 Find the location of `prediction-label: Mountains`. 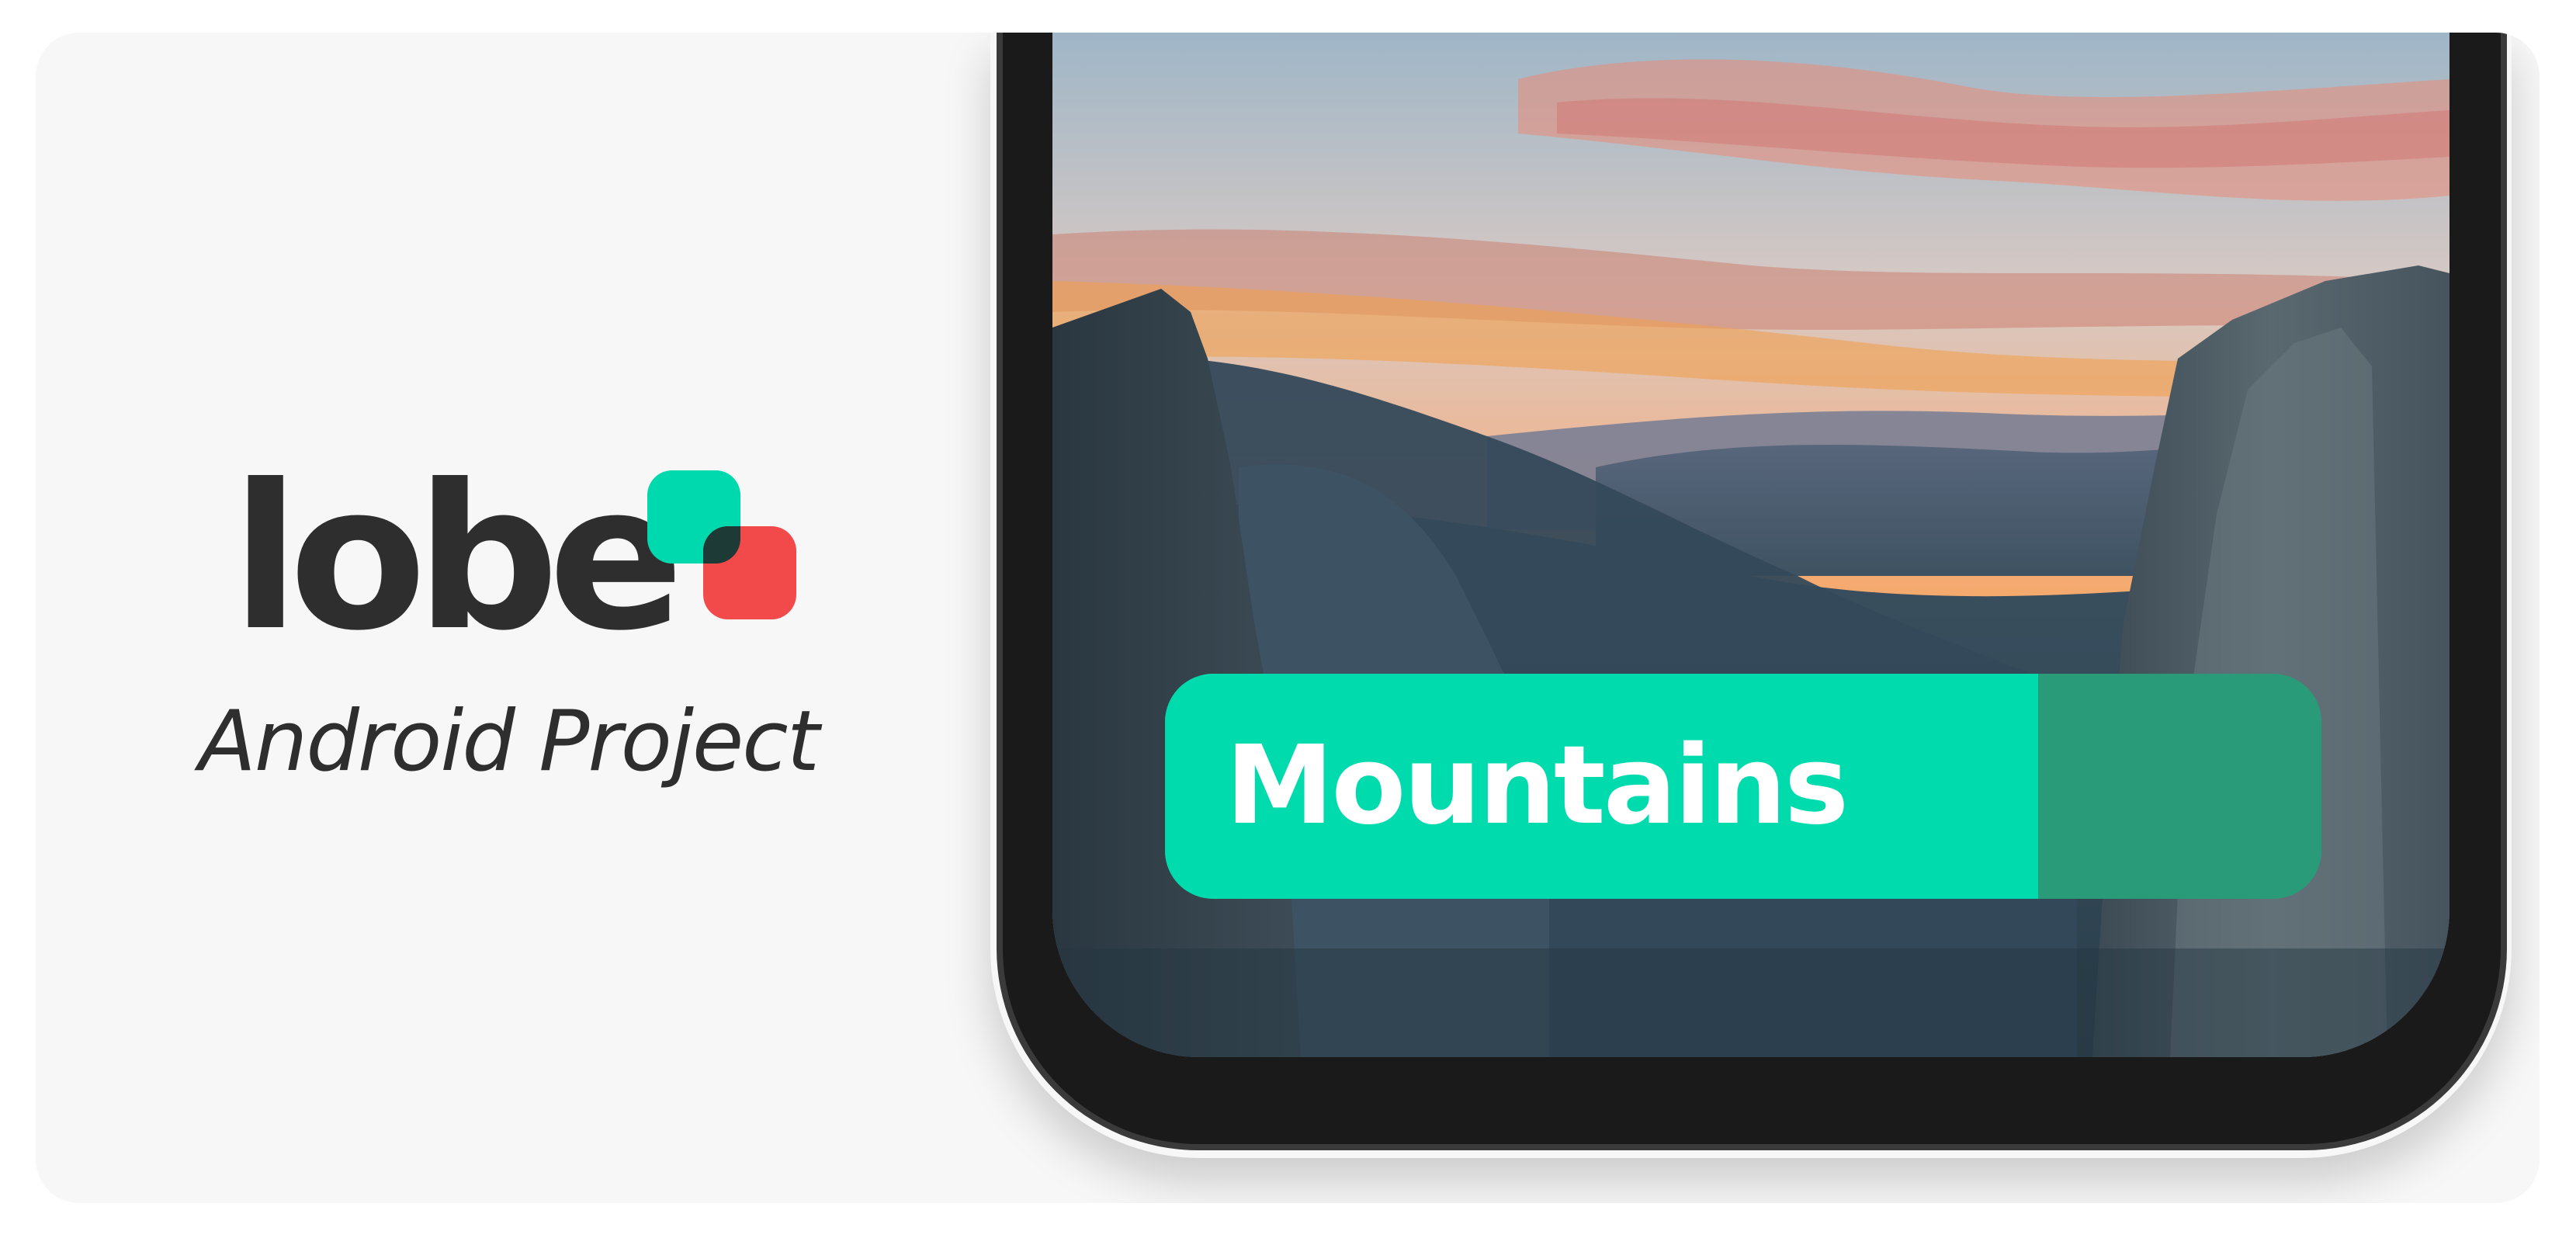

prediction-label: Mountains is located at coordinates (1537, 786).